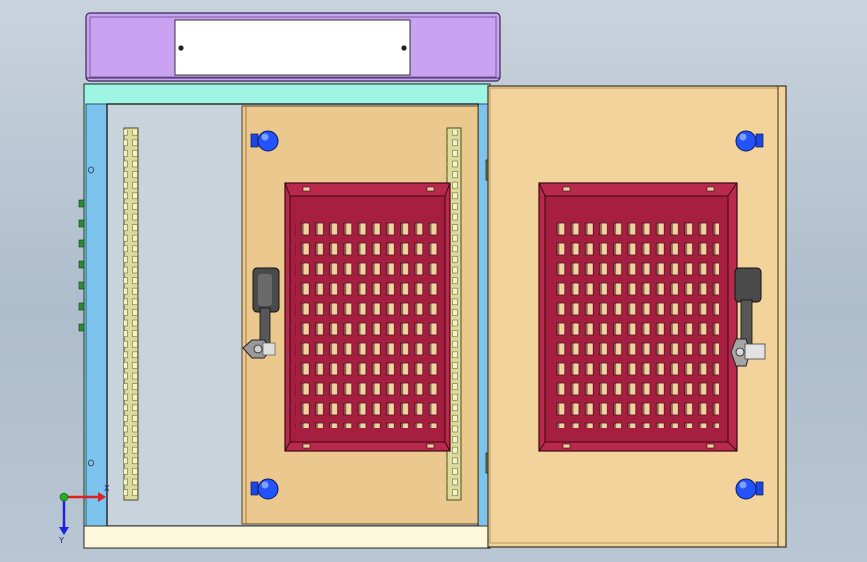 The height and width of the screenshot is (562, 867). Describe the element at coordinates (107, 488) in the screenshot. I see `axis-x-label: X` at that location.